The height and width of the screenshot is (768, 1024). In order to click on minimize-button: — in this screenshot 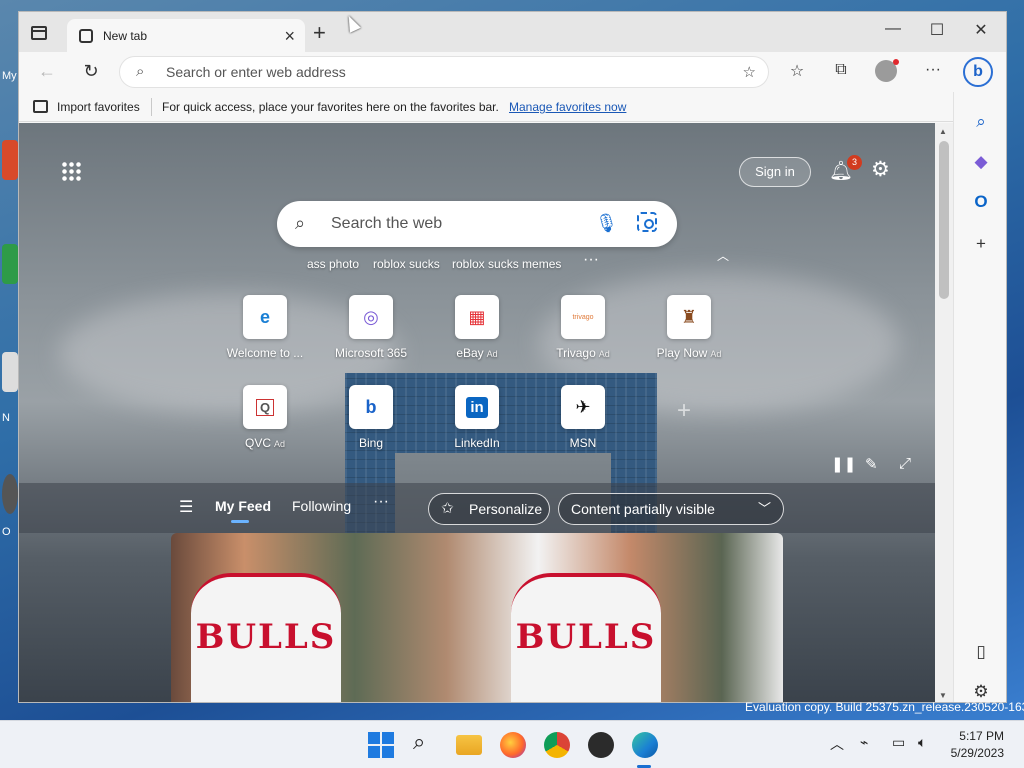, I will do `click(893, 29)`.